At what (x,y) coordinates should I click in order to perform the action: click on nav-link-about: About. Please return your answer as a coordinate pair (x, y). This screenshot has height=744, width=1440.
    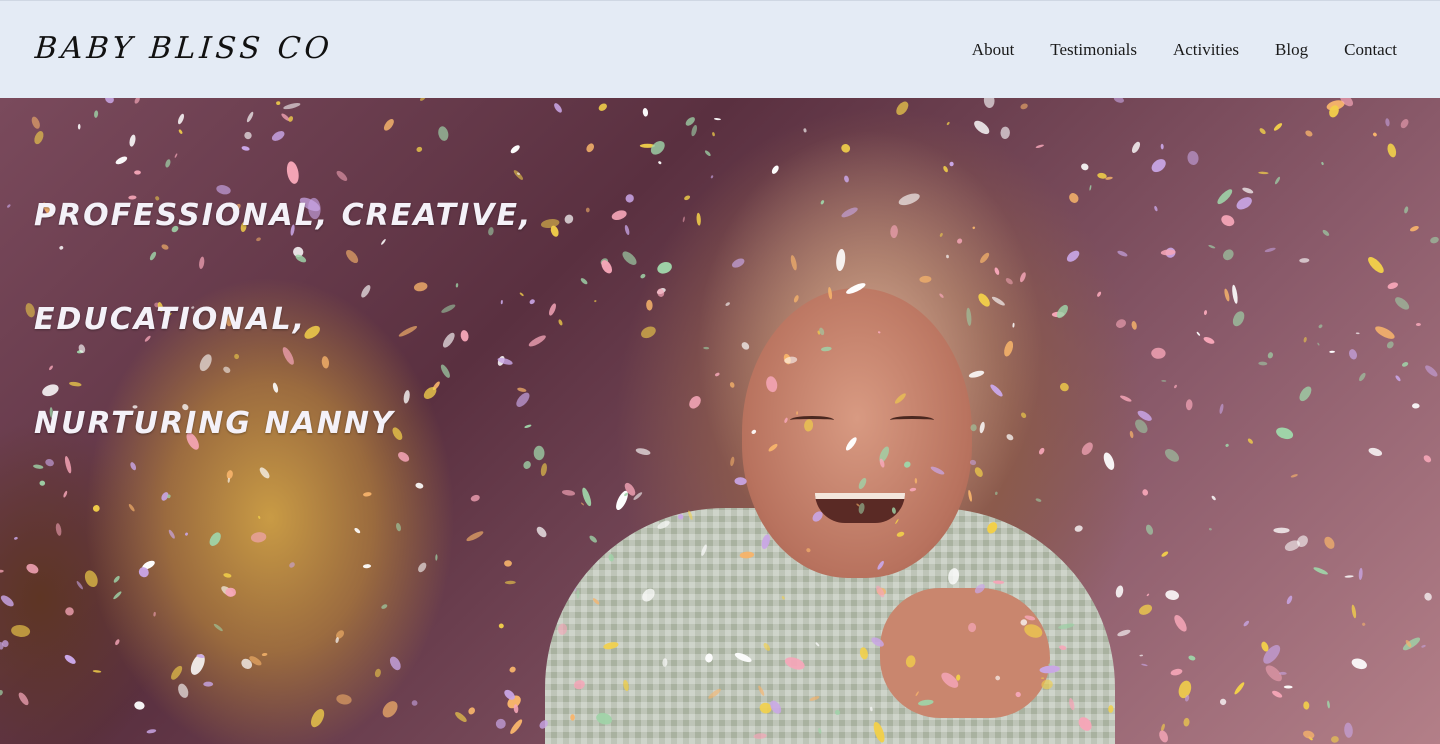
    Looking at the image, I should click on (993, 50).